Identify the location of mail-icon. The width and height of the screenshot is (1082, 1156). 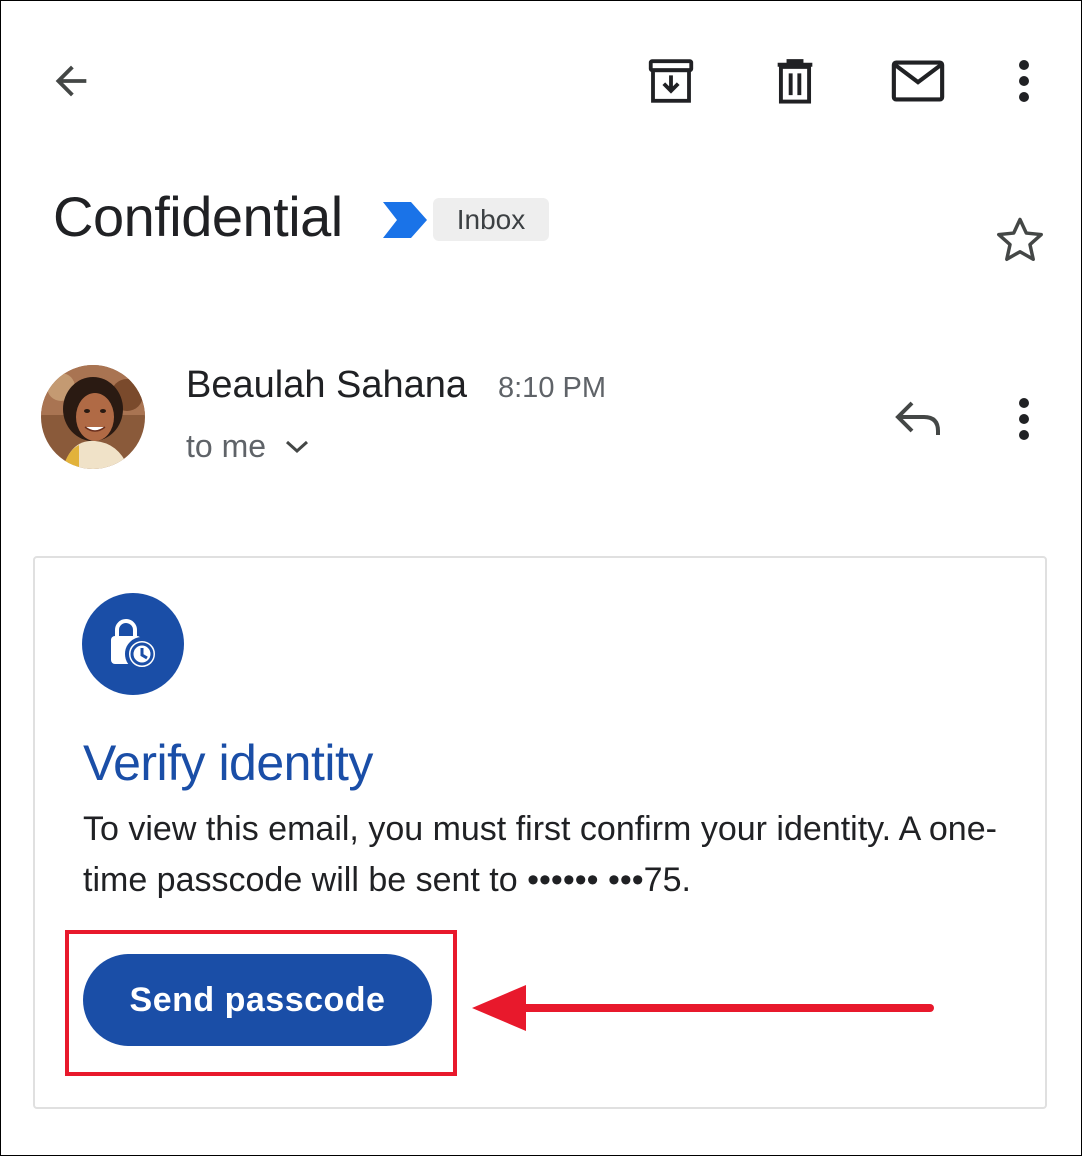
(918, 81).